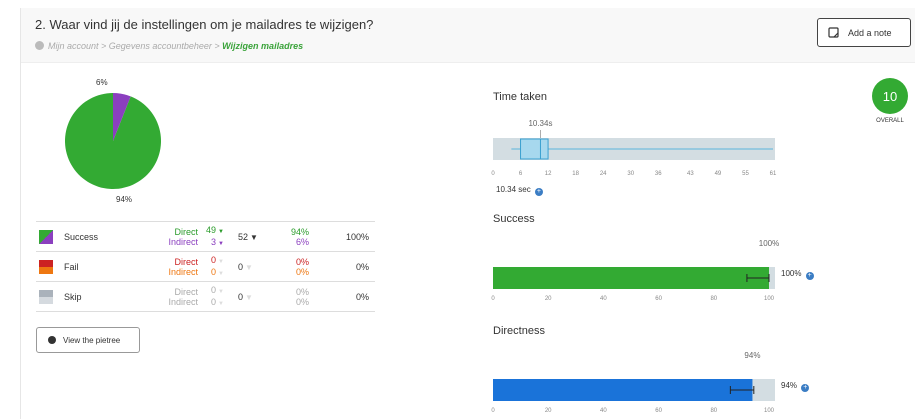  I want to click on median-label: 10.34s, so click(540, 123).